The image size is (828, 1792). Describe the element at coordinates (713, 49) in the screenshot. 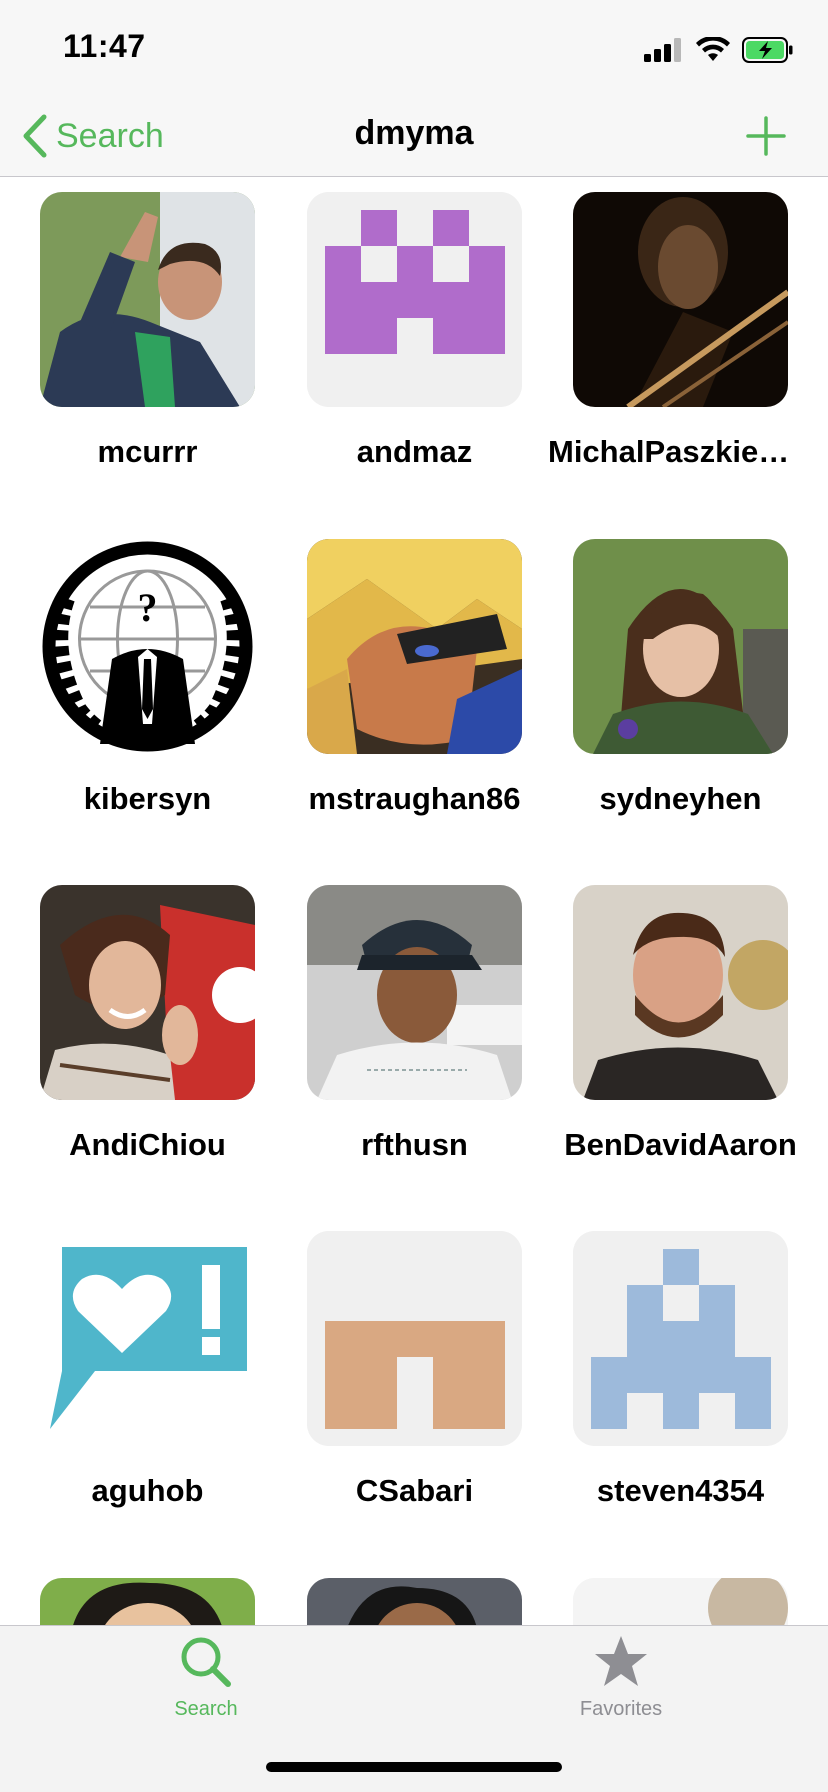

I see `wifi-icon` at that location.